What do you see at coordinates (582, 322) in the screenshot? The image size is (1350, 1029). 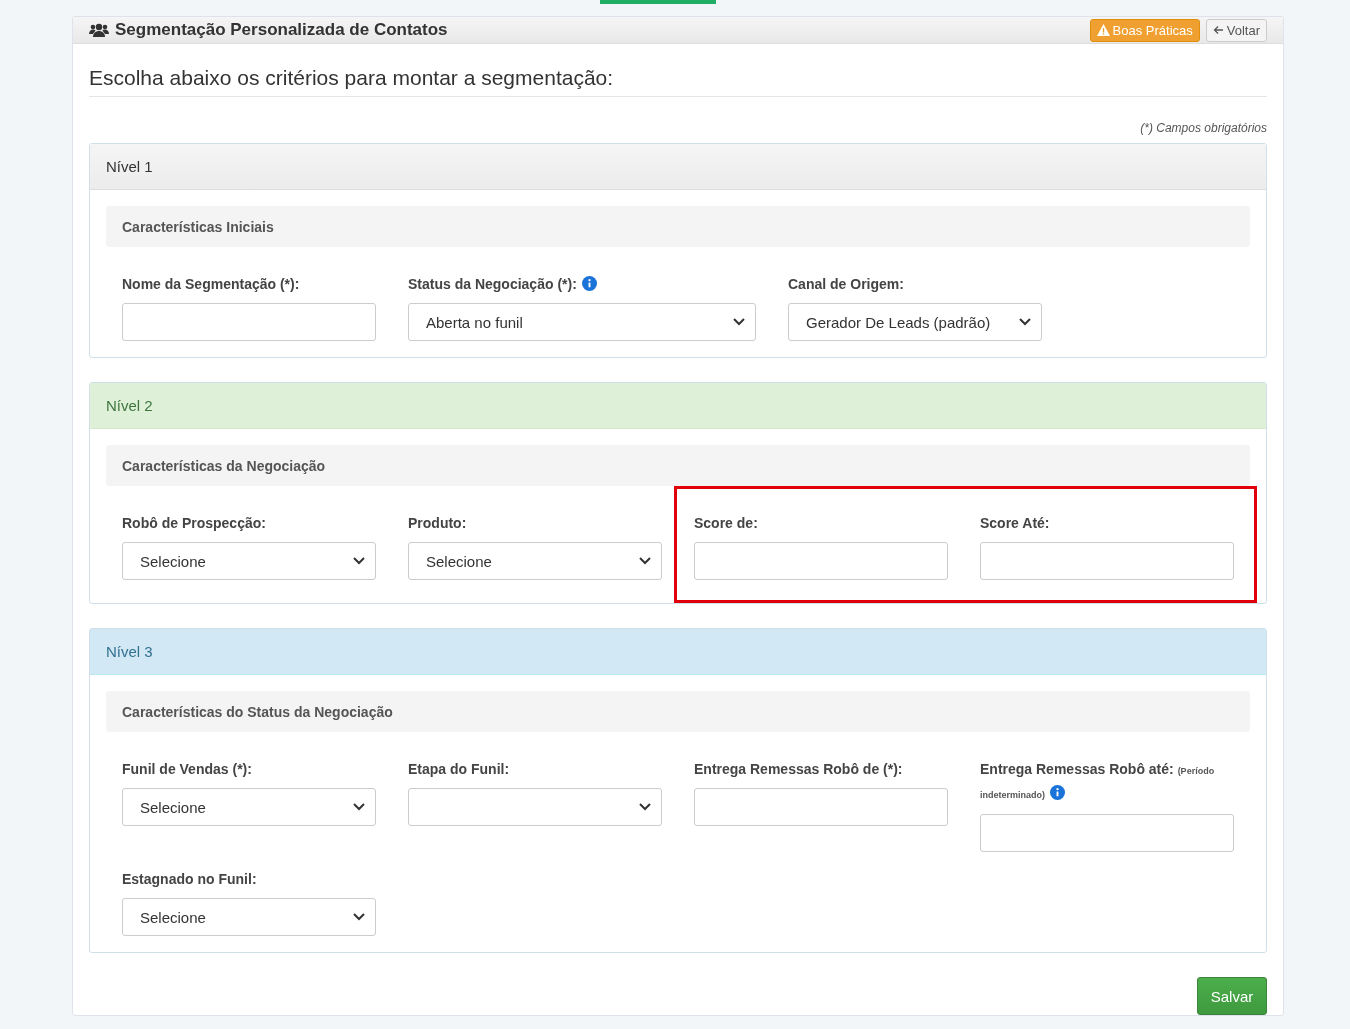 I see `select-field: Aberta no funil` at bounding box center [582, 322].